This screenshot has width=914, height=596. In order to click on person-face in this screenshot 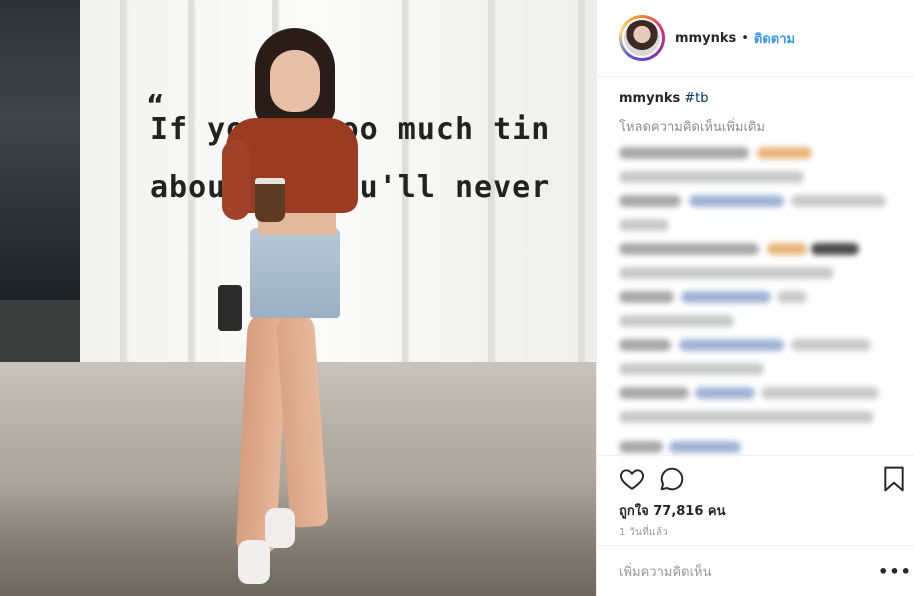, I will do `click(295, 81)`.